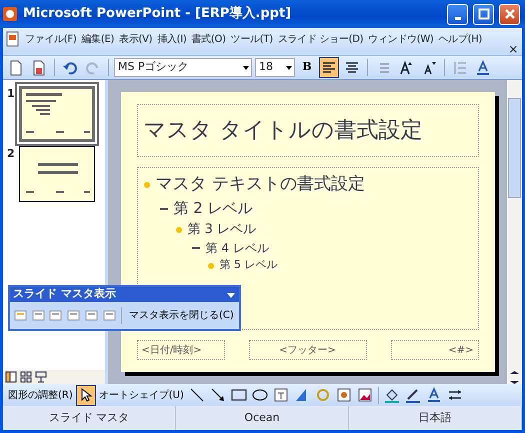 The height and width of the screenshot is (433, 525). Describe the element at coordinates (514, 232) in the screenshot. I see `vertical-scrollbar` at that location.